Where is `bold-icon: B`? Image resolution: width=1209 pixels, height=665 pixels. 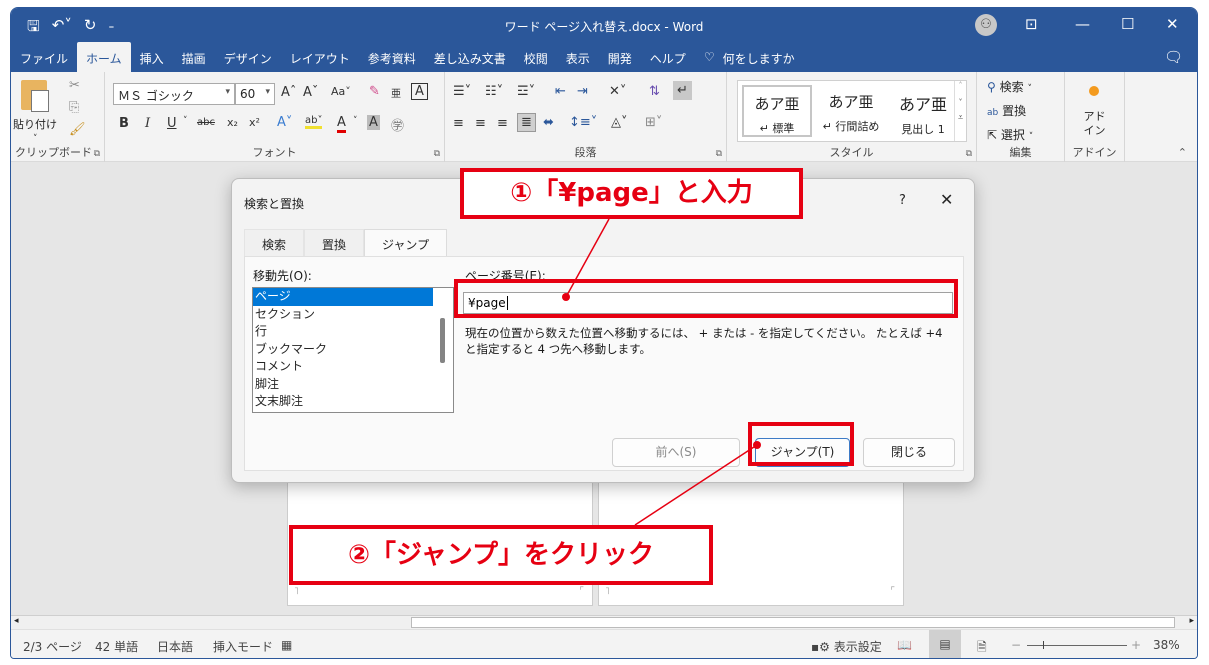 bold-icon: B is located at coordinates (124, 123).